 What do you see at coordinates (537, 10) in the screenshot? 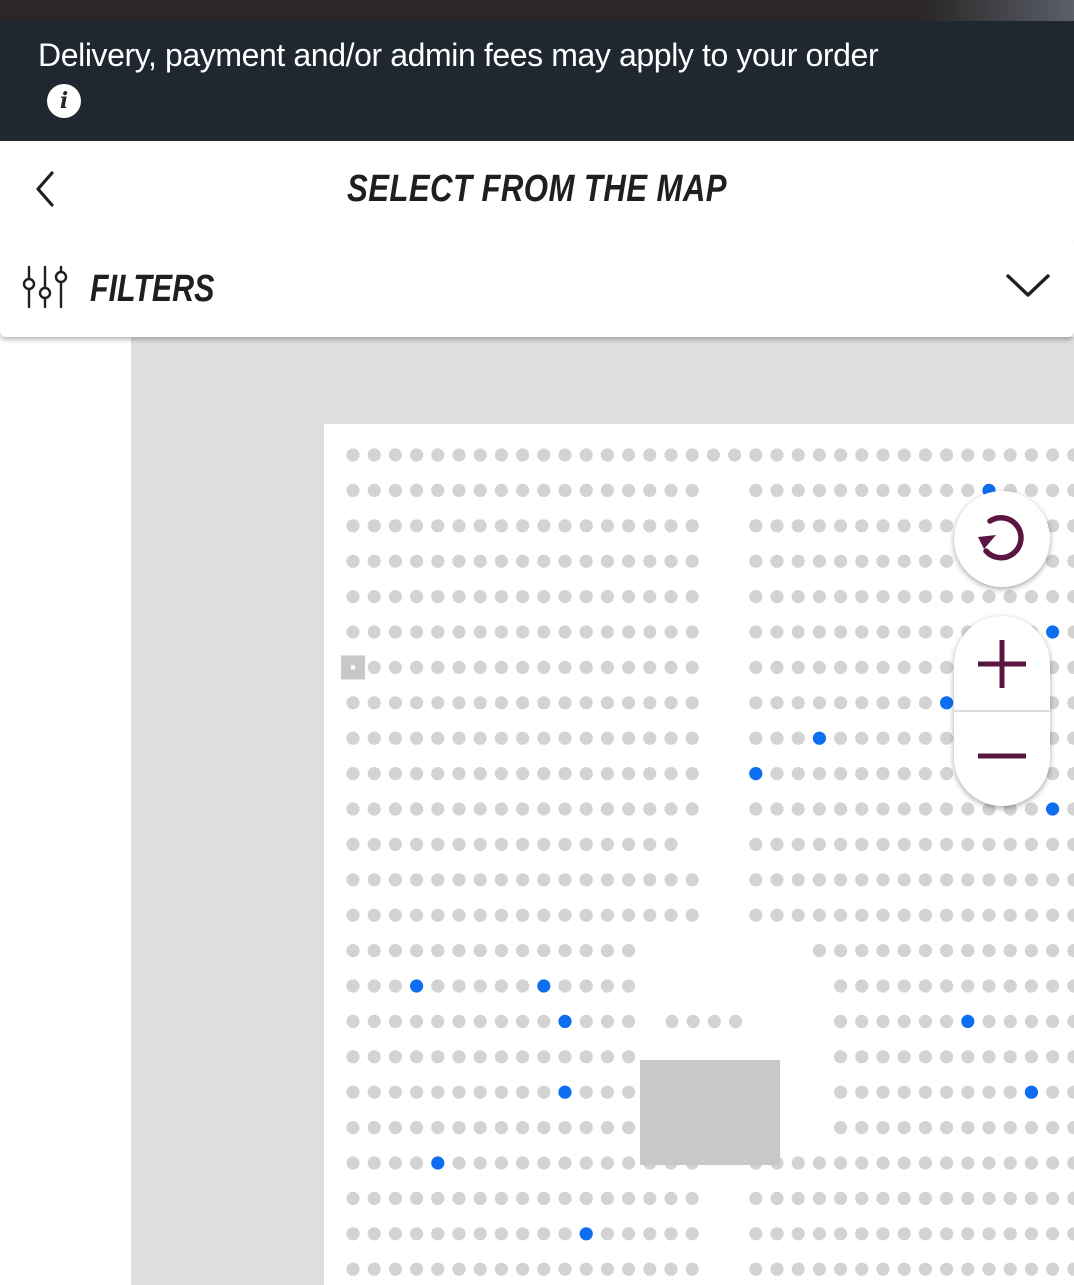
I see `top-strip` at bounding box center [537, 10].